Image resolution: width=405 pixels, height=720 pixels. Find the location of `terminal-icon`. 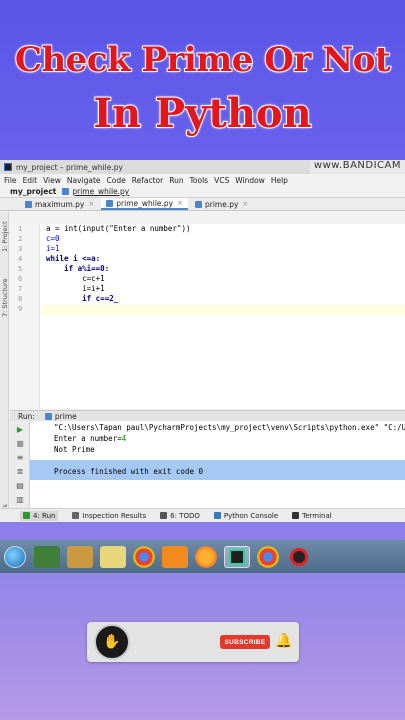

terminal-icon is located at coordinates (296, 515).